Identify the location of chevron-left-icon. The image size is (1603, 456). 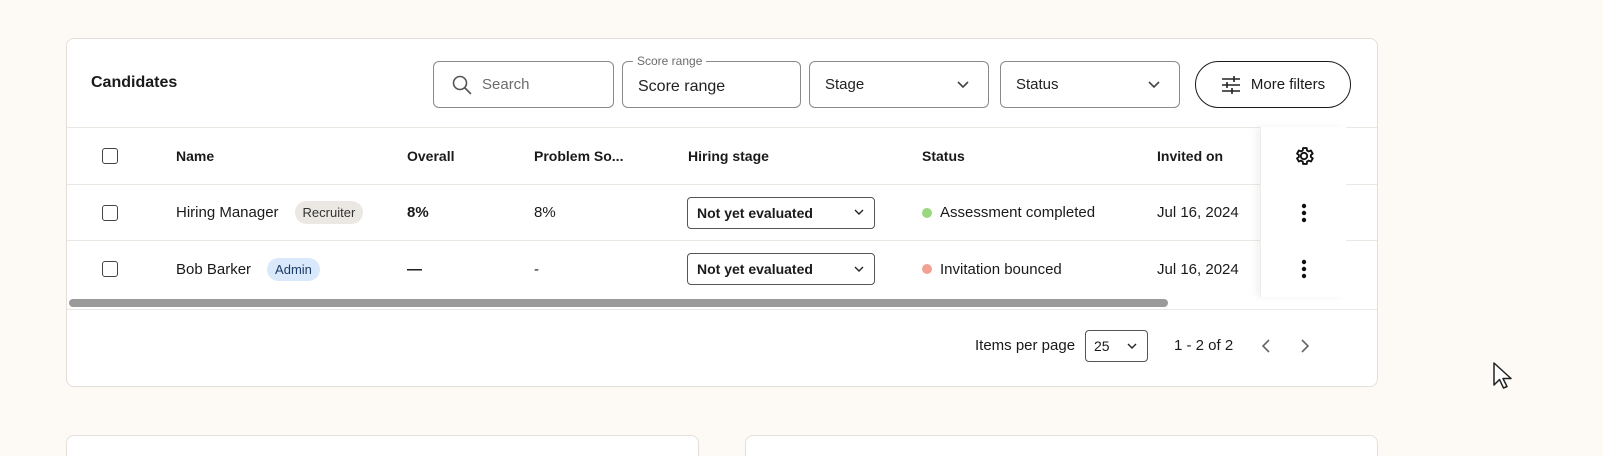
(1265, 346).